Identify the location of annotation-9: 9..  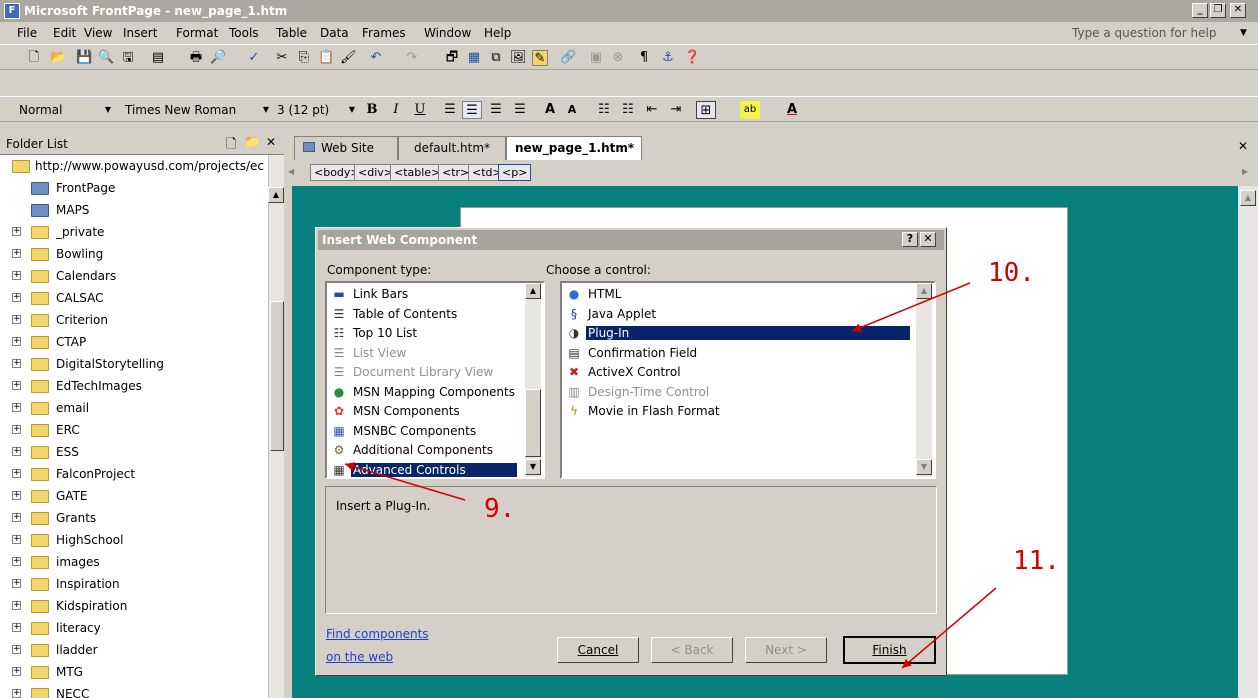
(500, 509).